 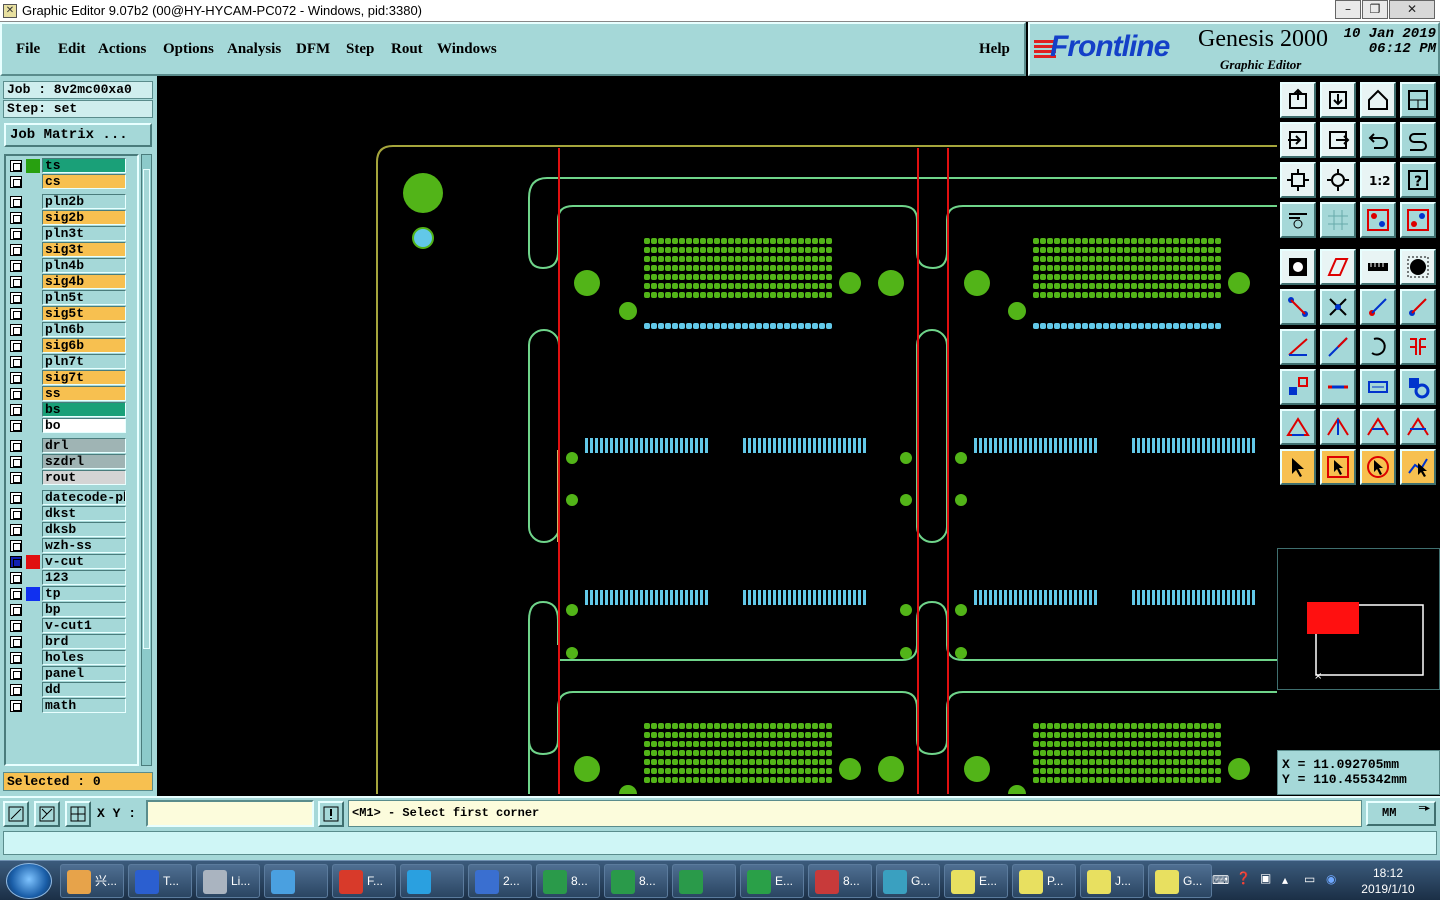 What do you see at coordinates (1378, 267) in the screenshot?
I see `ruler-tool-button` at bounding box center [1378, 267].